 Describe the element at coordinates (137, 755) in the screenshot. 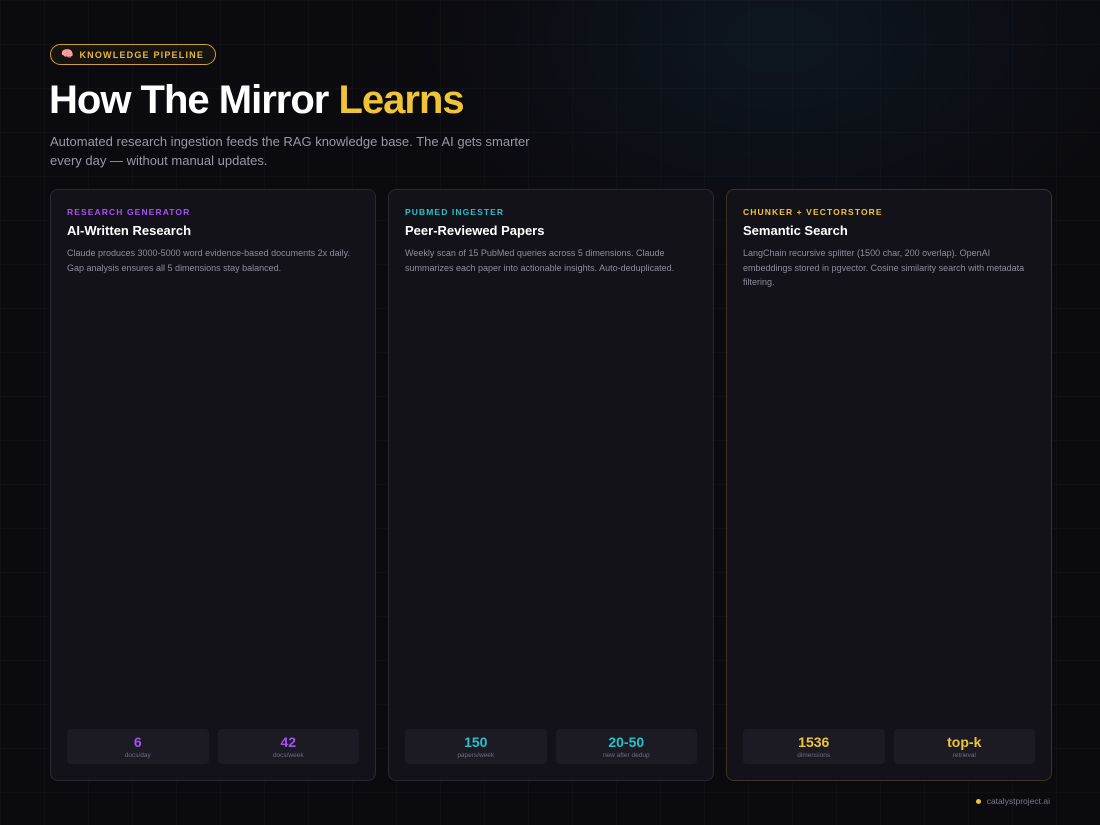

I see `stat-label: docs/day` at that location.